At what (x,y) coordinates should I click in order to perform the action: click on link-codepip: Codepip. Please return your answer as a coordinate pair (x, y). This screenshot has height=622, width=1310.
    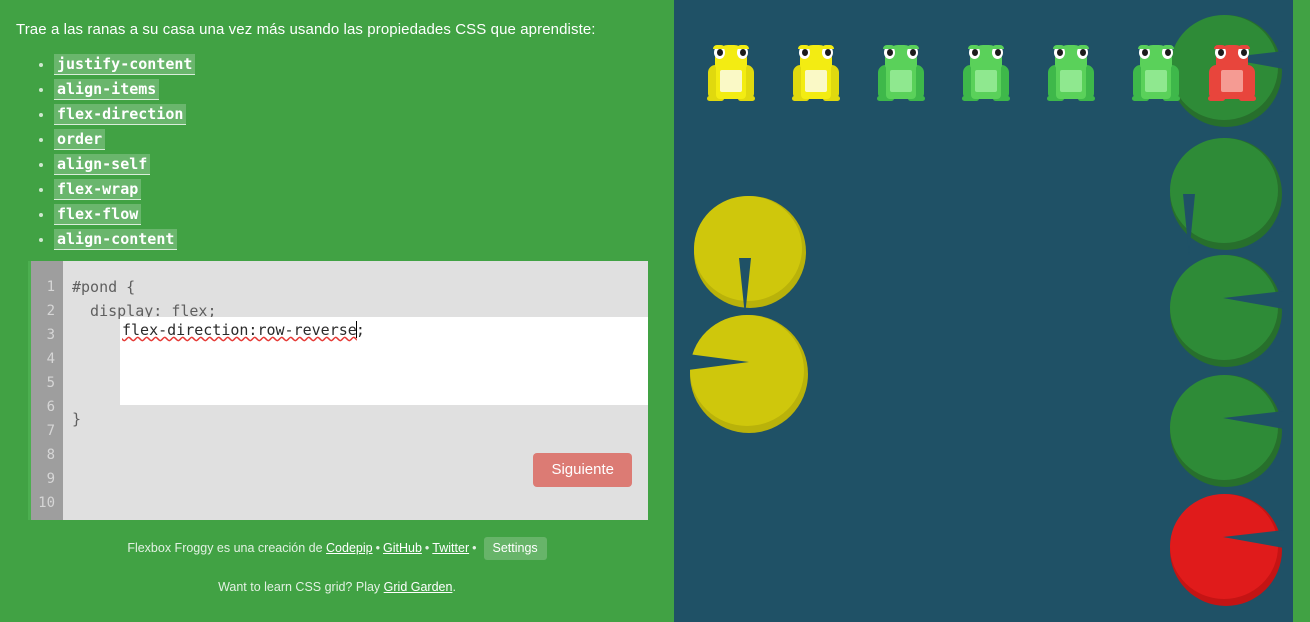
    Looking at the image, I should click on (349, 548).